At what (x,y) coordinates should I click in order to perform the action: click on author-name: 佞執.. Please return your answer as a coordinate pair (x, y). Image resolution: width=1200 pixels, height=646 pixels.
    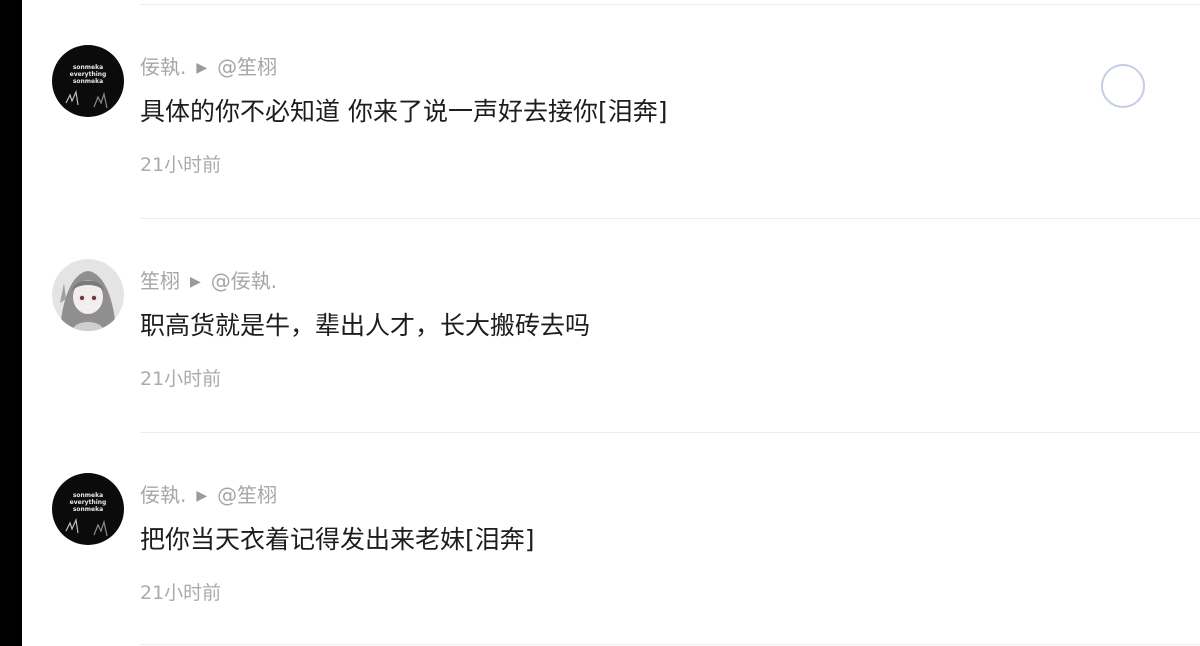
    Looking at the image, I should click on (163, 495).